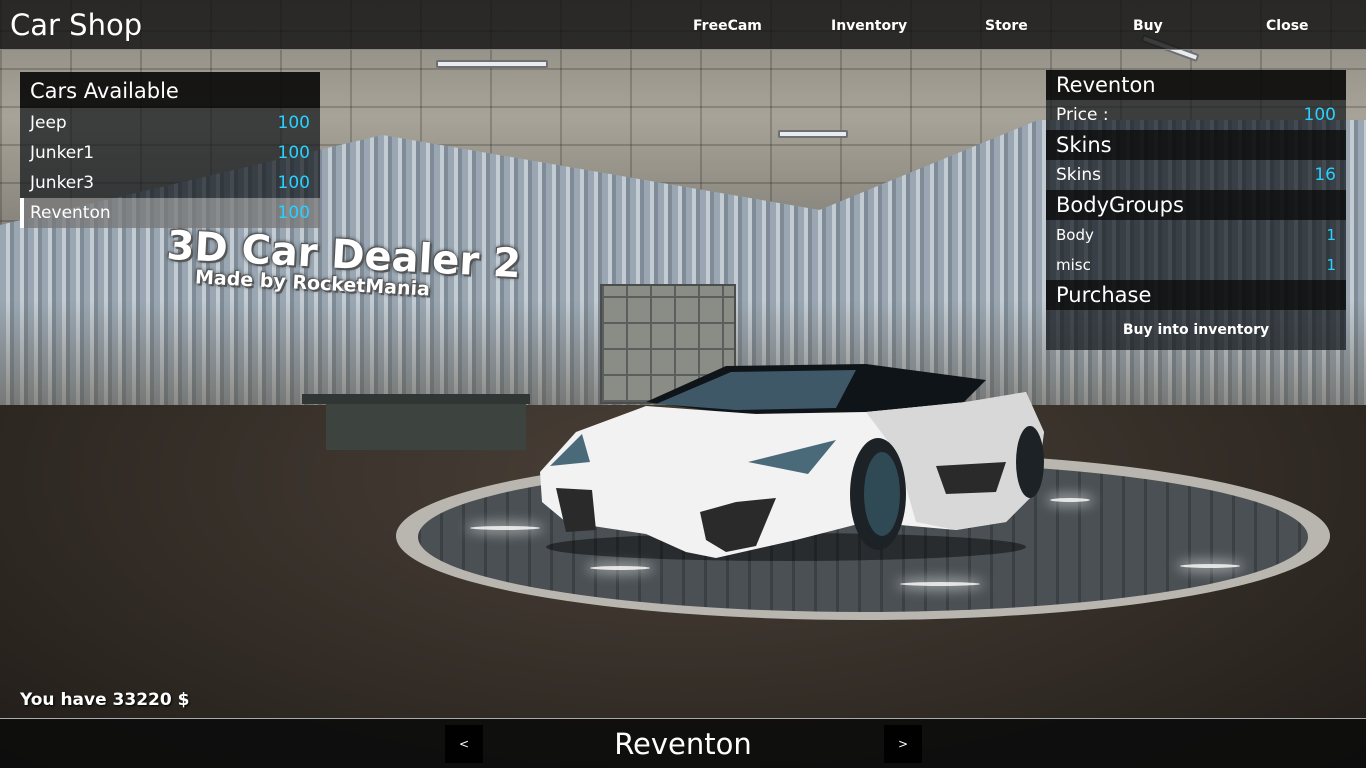 The width and height of the screenshot is (1366, 768). What do you see at coordinates (1148, 26) in the screenshot?
I see `buy-button: Buy` at bounding box center [1148, 26].